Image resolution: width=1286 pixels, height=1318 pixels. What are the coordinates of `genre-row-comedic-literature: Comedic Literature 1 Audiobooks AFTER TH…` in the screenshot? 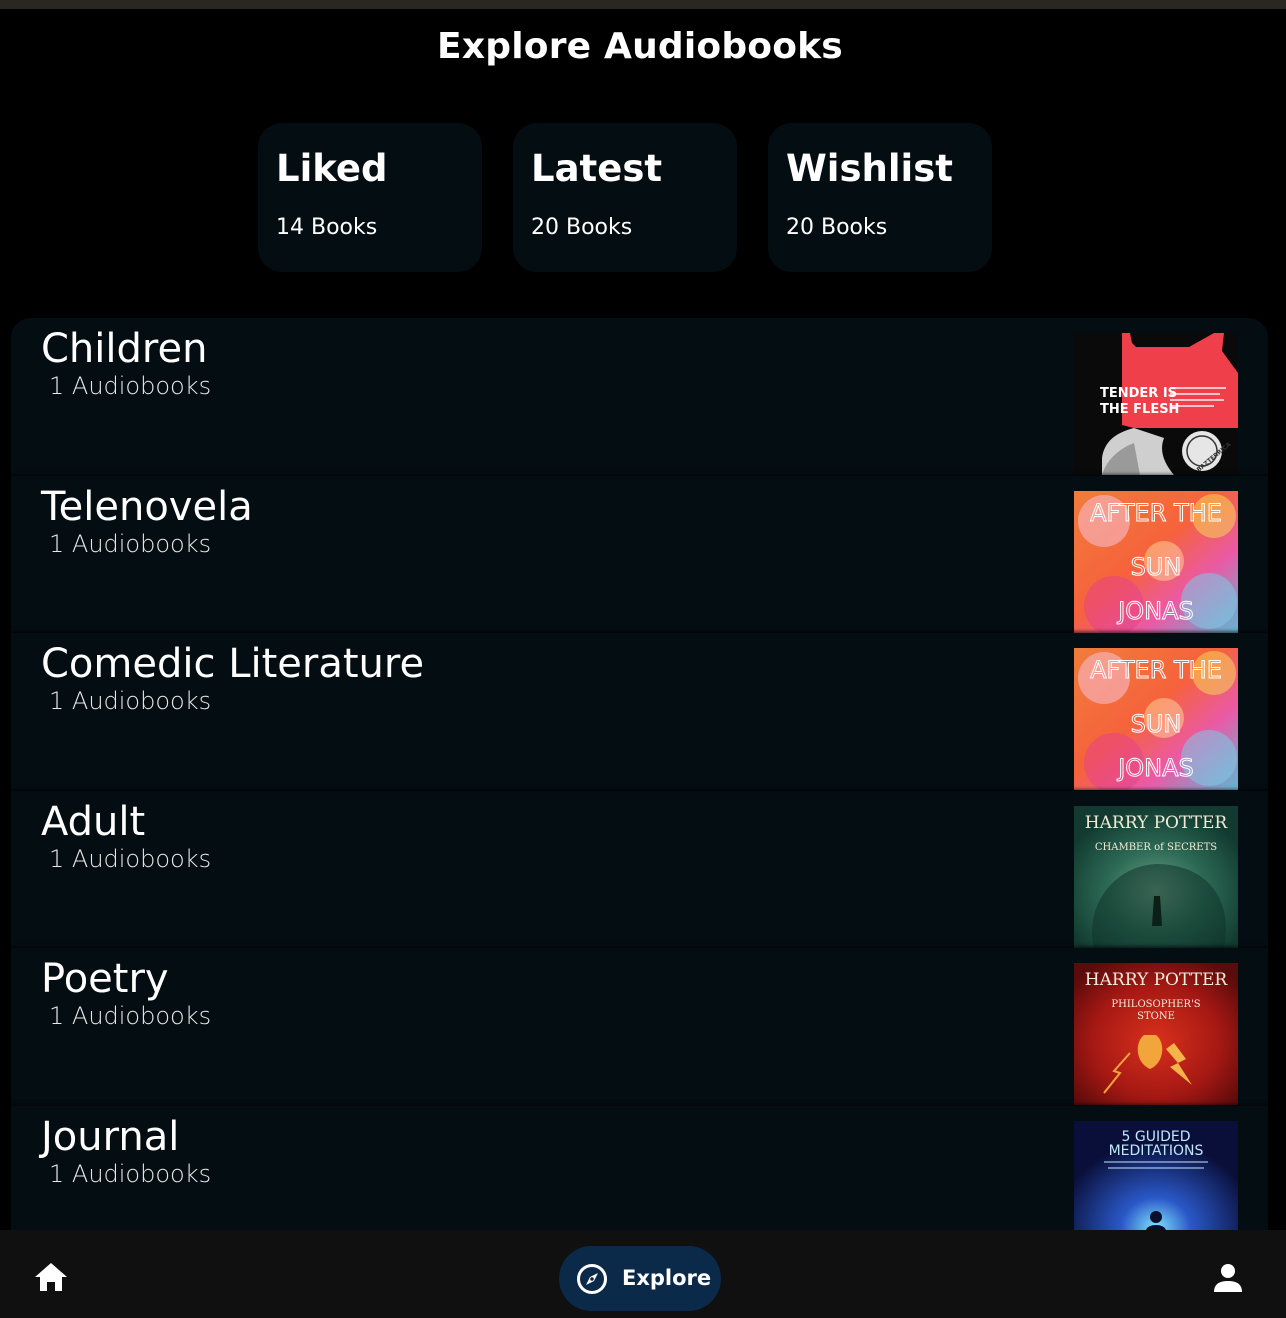 It's located at (639, 711).